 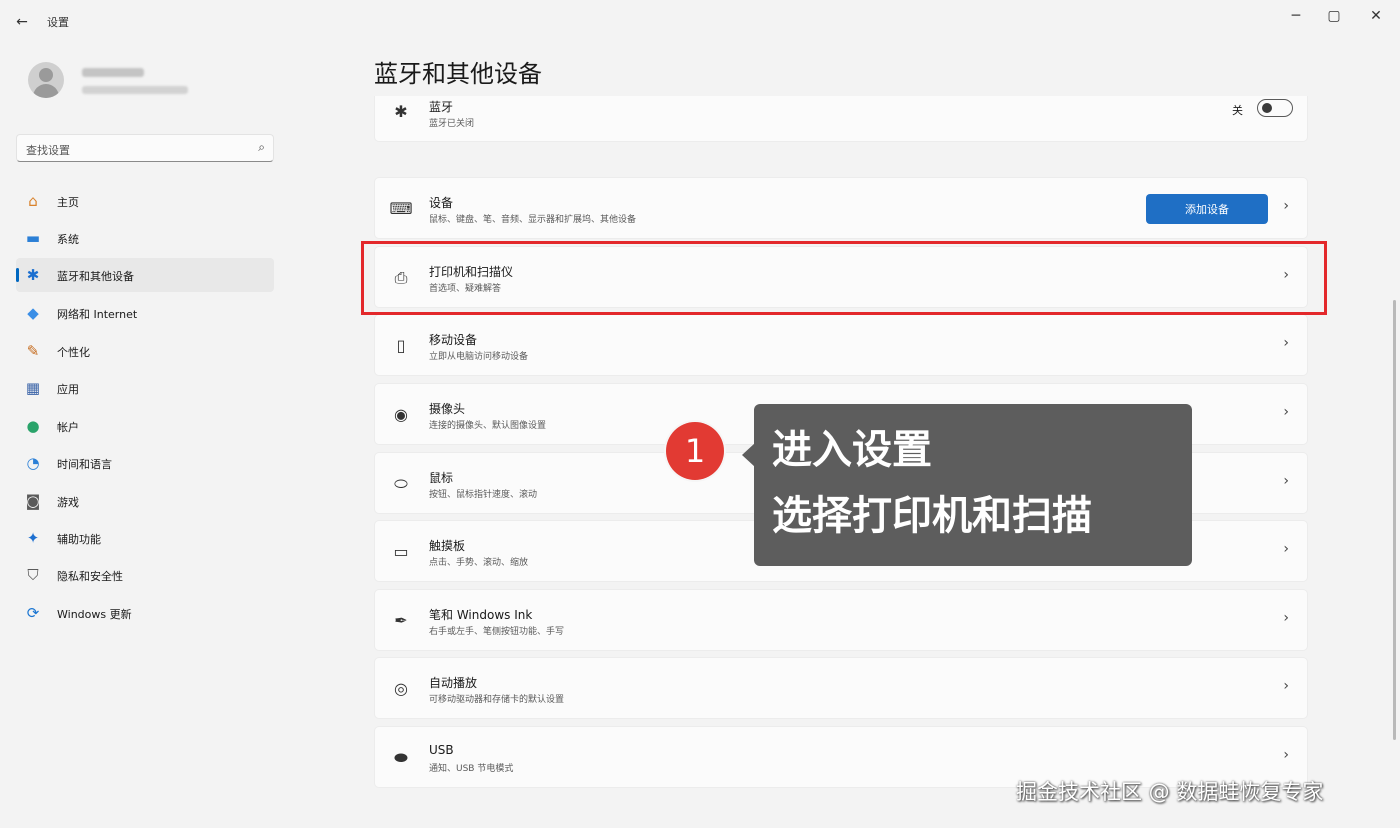 What do you see at coordinates (401, 111) in the screenshot?
I see `bluetooth-icon: ✱` at bounding box center [401, 111].